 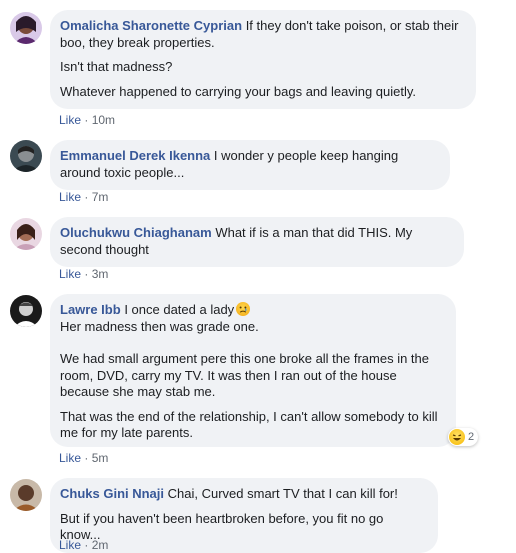 I want to click on timestamp: 7m, so click(x=100, y=197).